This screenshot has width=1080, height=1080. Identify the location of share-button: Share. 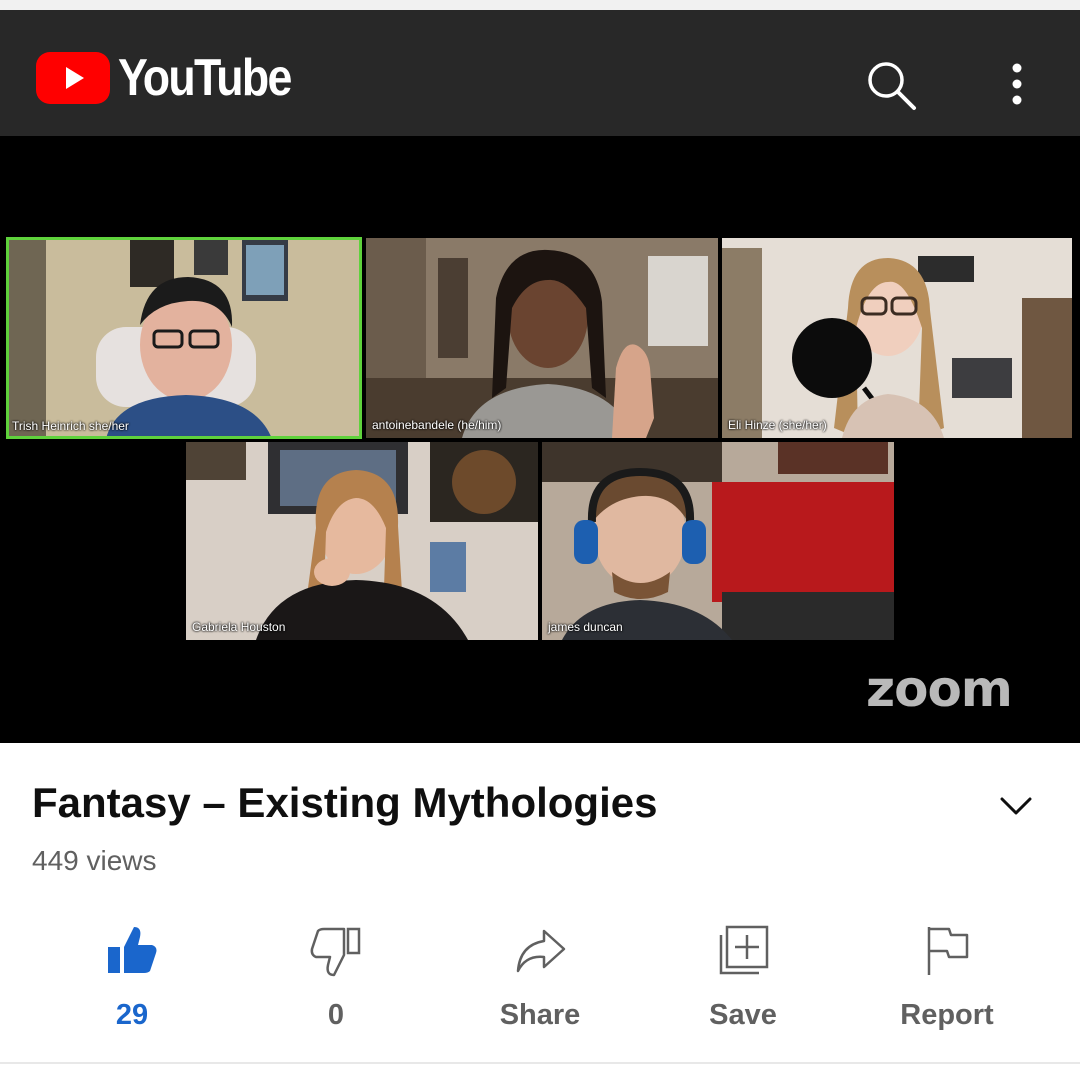
(540, 975).